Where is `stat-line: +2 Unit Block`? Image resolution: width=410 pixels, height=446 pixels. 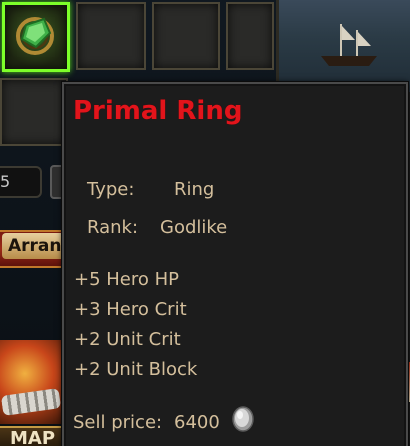 stat-line: +2 Unit Block is located at coordinates (136, 369).